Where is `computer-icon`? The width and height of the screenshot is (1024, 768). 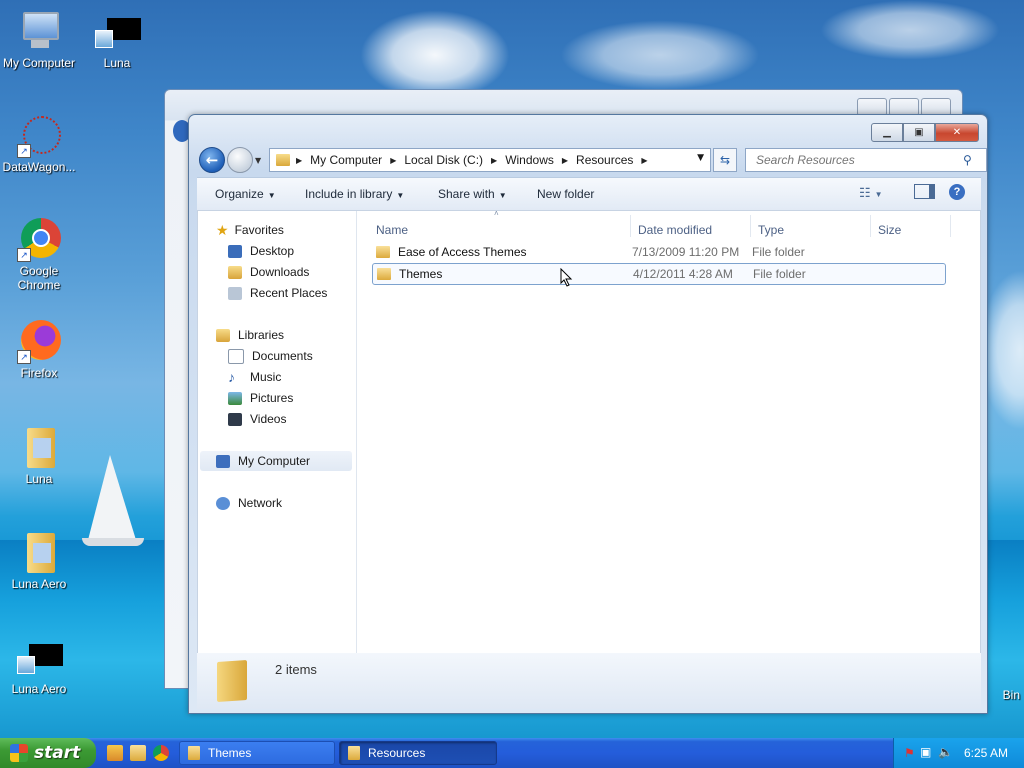
computer-icon is located at coordinates (39, 32).